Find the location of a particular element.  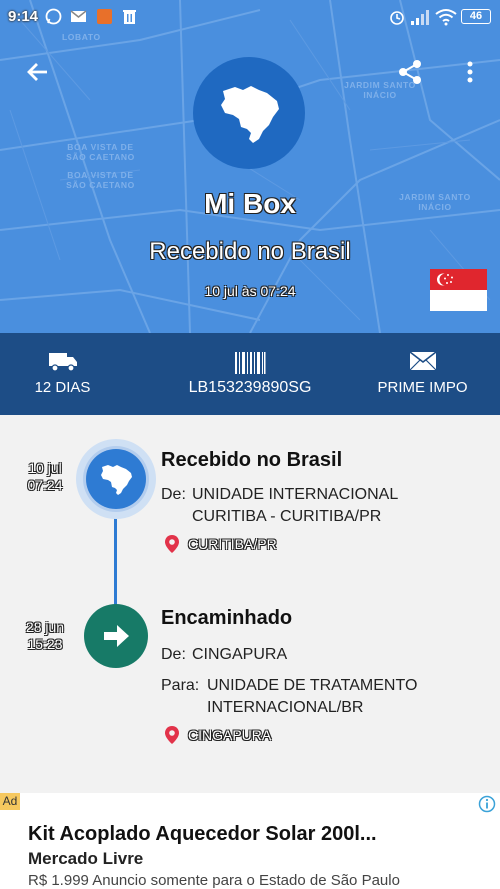

from-value-line1: UNIDADE INTERNACIONAL is located at coordinates (295, 494).